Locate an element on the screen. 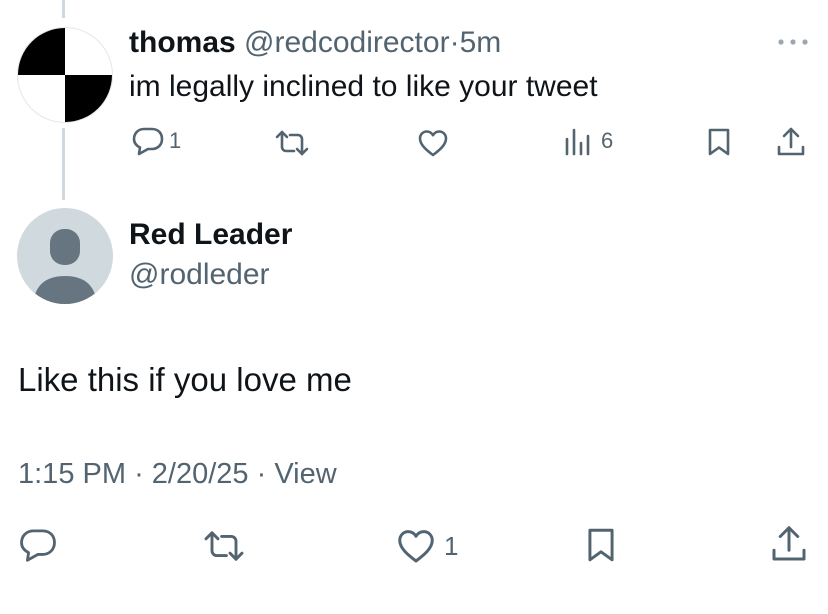 Image resolution: width=828 pixels, height=614 pixels. reply-header: thomas @redcodirector·5m is located at coordinates (315, 43).